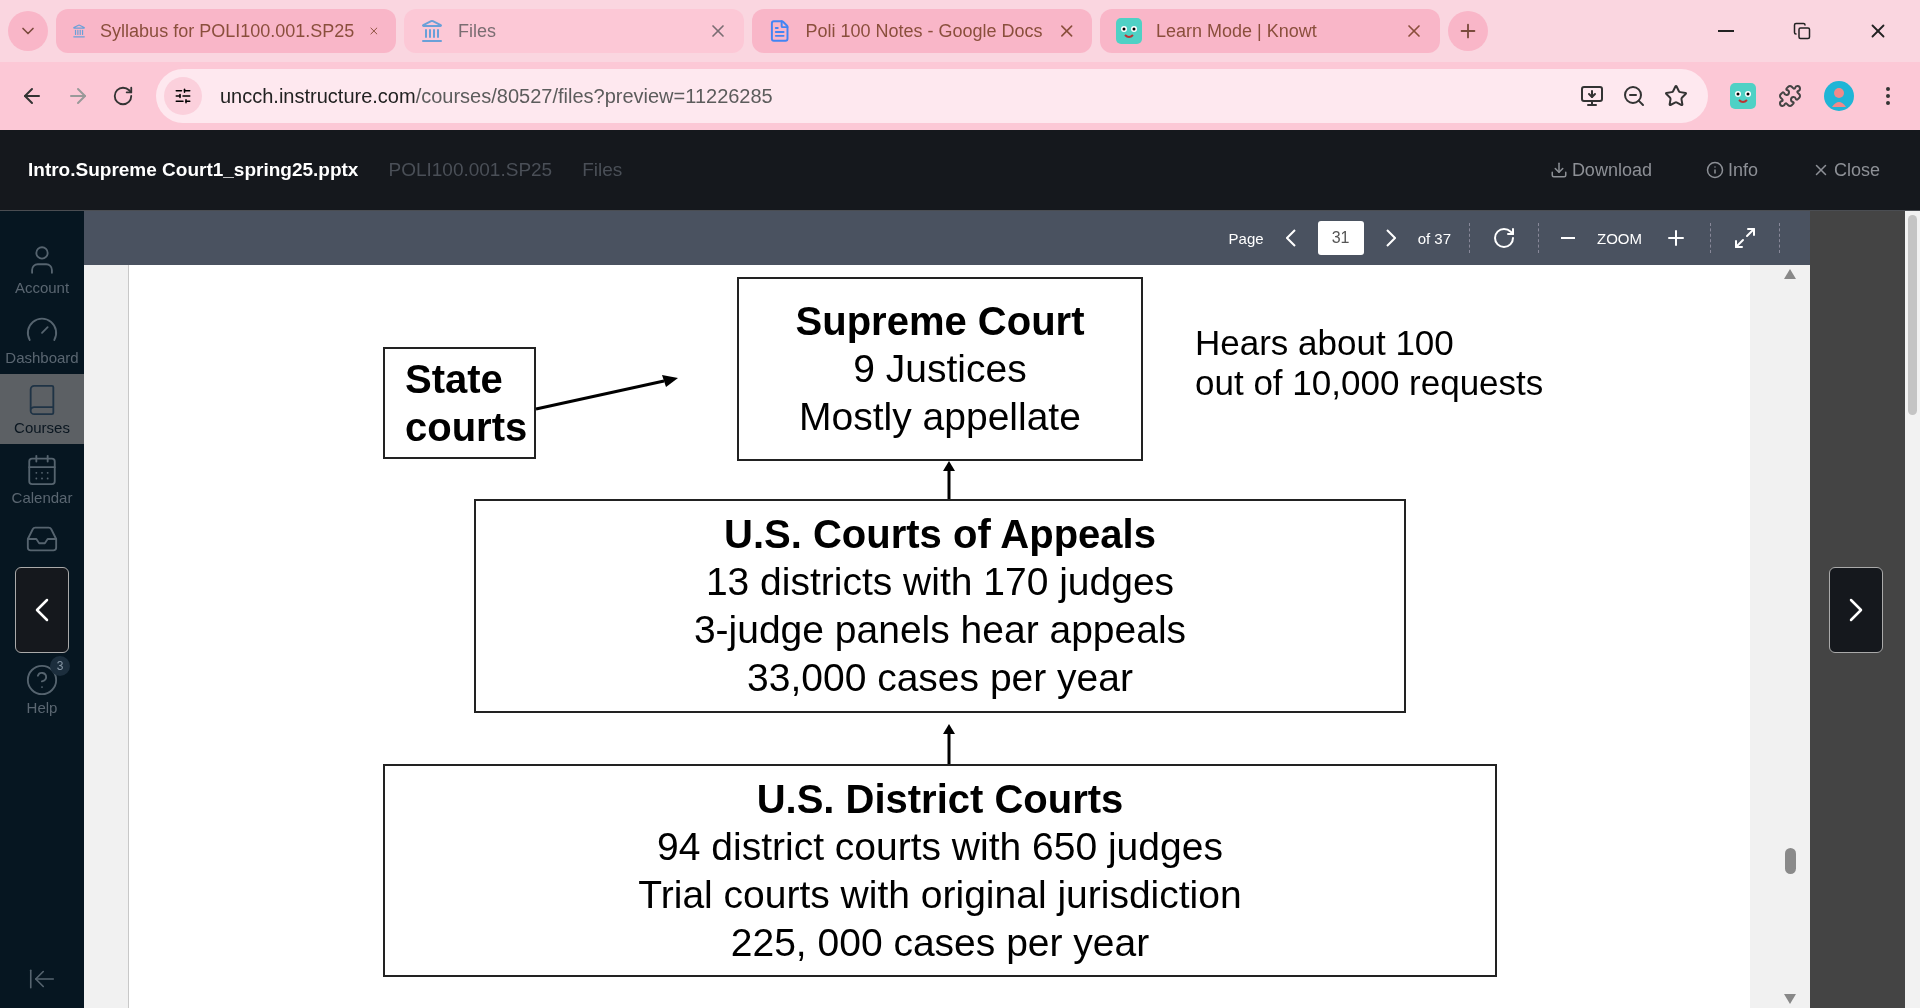  I want to click on bookmark-star-icon, so click(1676, 96).